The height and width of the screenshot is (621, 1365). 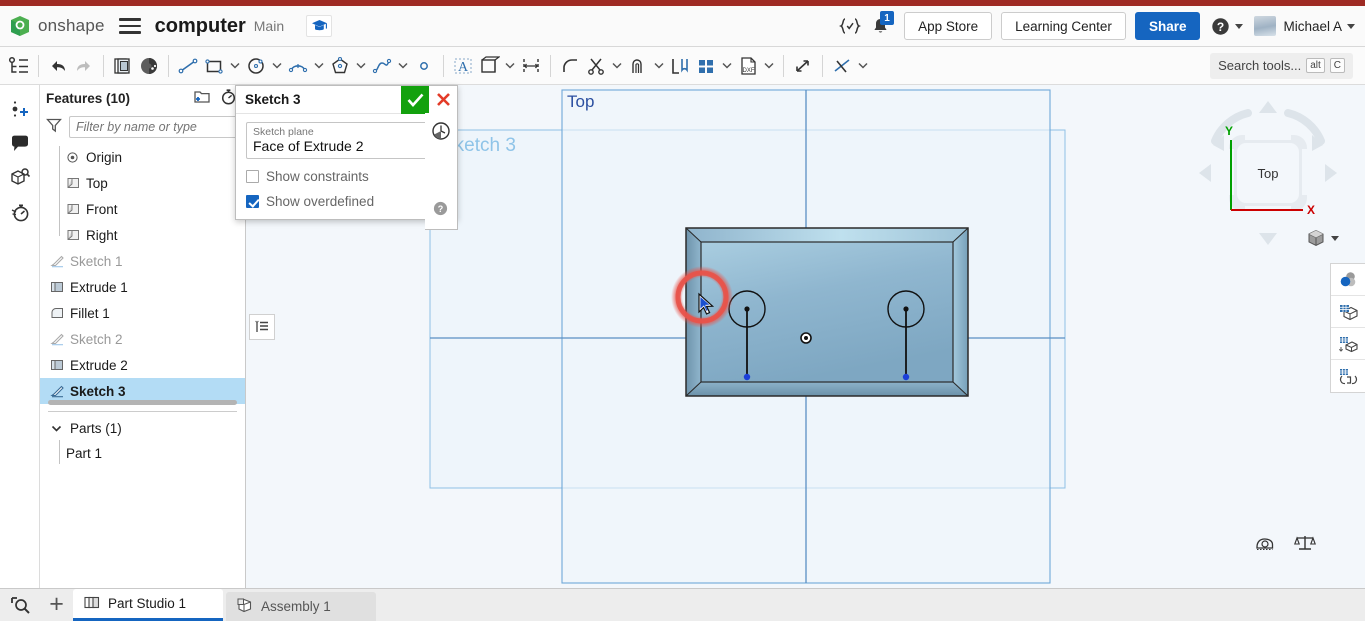 What do you see at coordinates (617, 65) in the screenshot?
I see `trim-chevron-down-icon` at bounding box center [617, 65].